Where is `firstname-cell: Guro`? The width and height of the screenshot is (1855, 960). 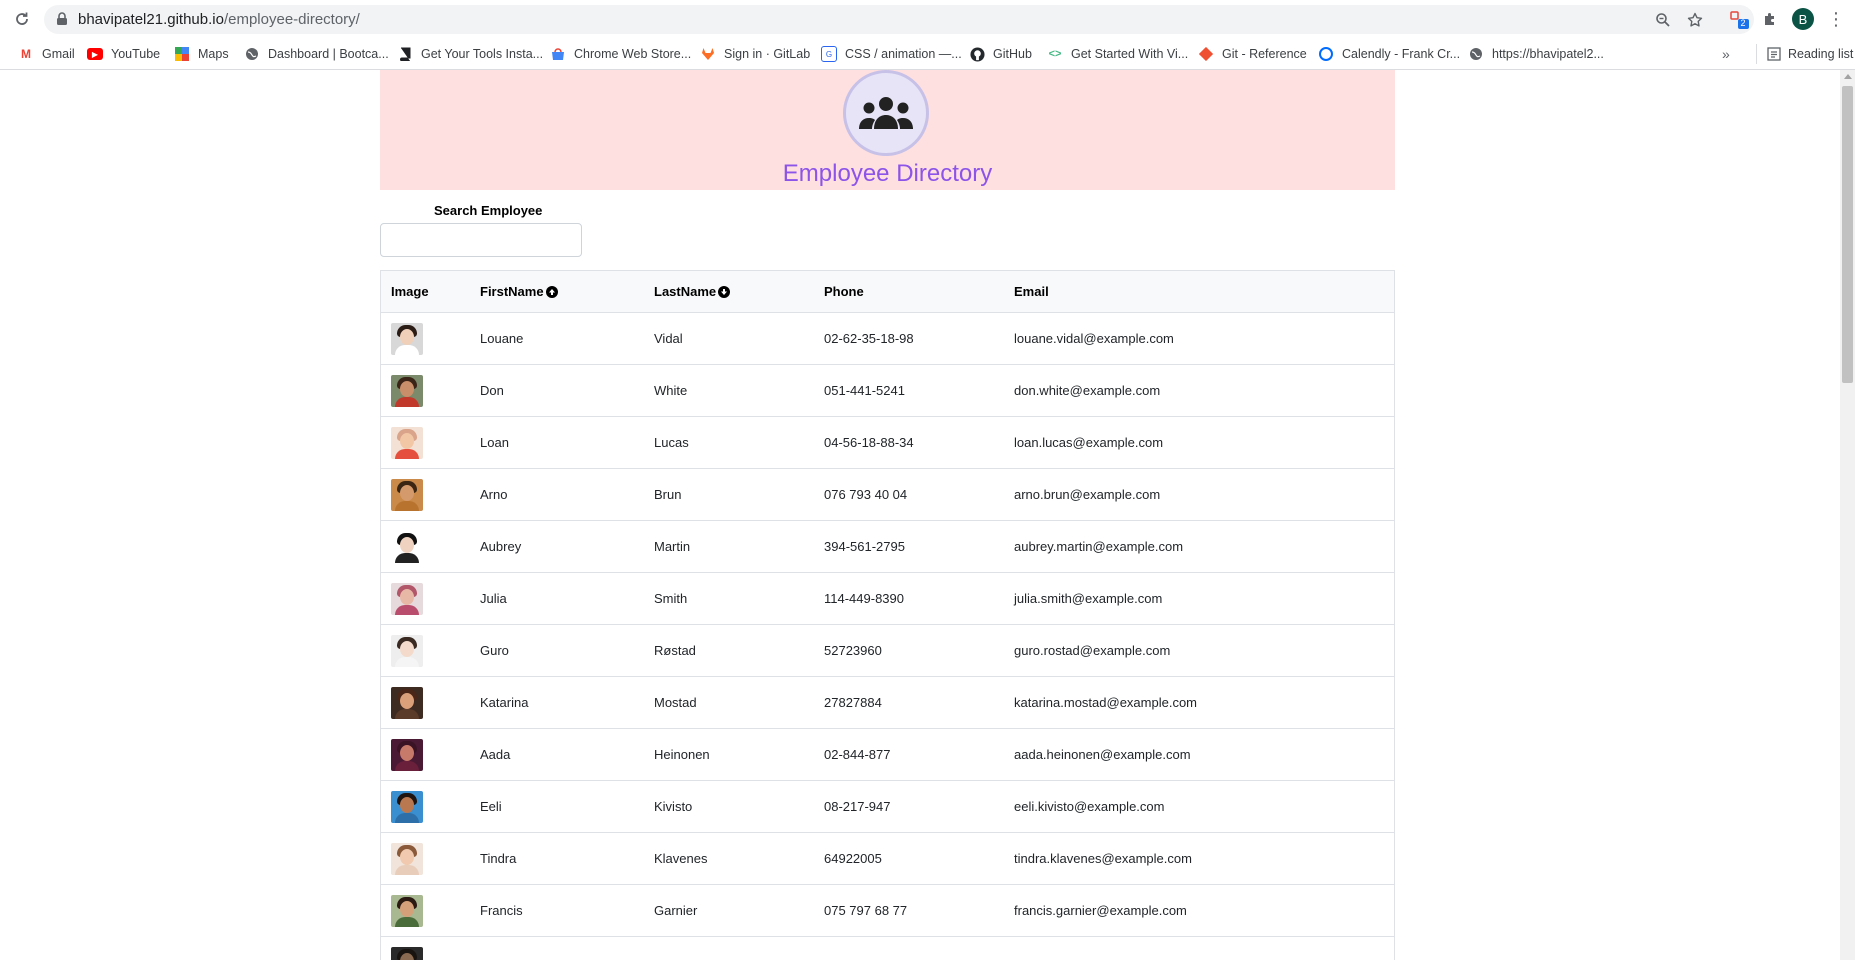 firstname-cell: Guro is located at coordinates (494, 650).